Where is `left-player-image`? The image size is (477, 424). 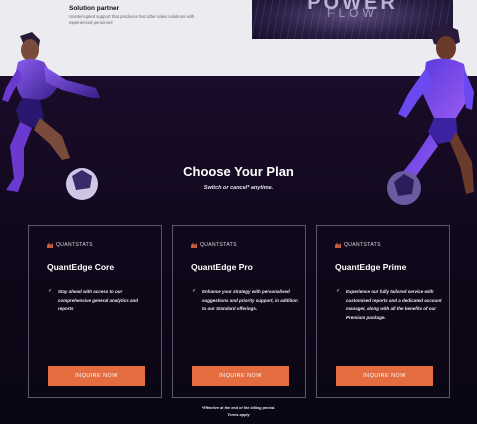
left-player-image is located at coordinates (51, 116).